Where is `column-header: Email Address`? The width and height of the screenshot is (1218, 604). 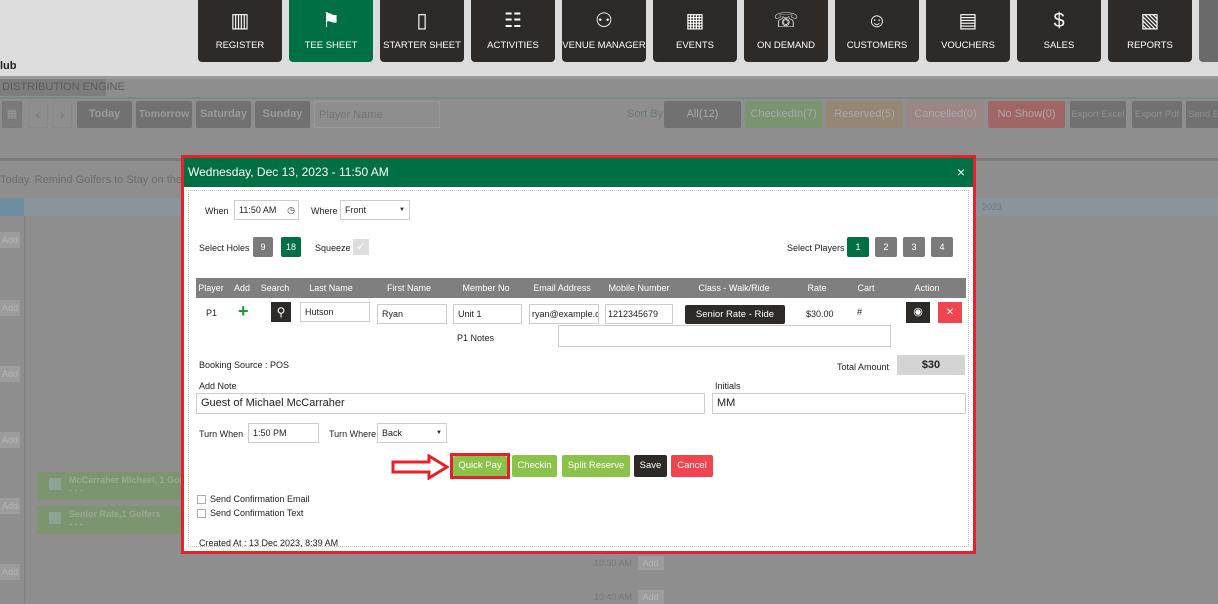
column-header: Email Address is located at coordinates (562, 288).